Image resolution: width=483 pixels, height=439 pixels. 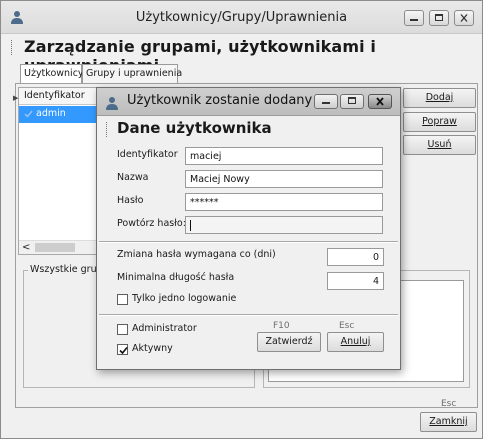 What do you see at coordinates (355, 281) in the screenshot?
I see `min-password-length-field: 4` at bounding box center [355, 281].